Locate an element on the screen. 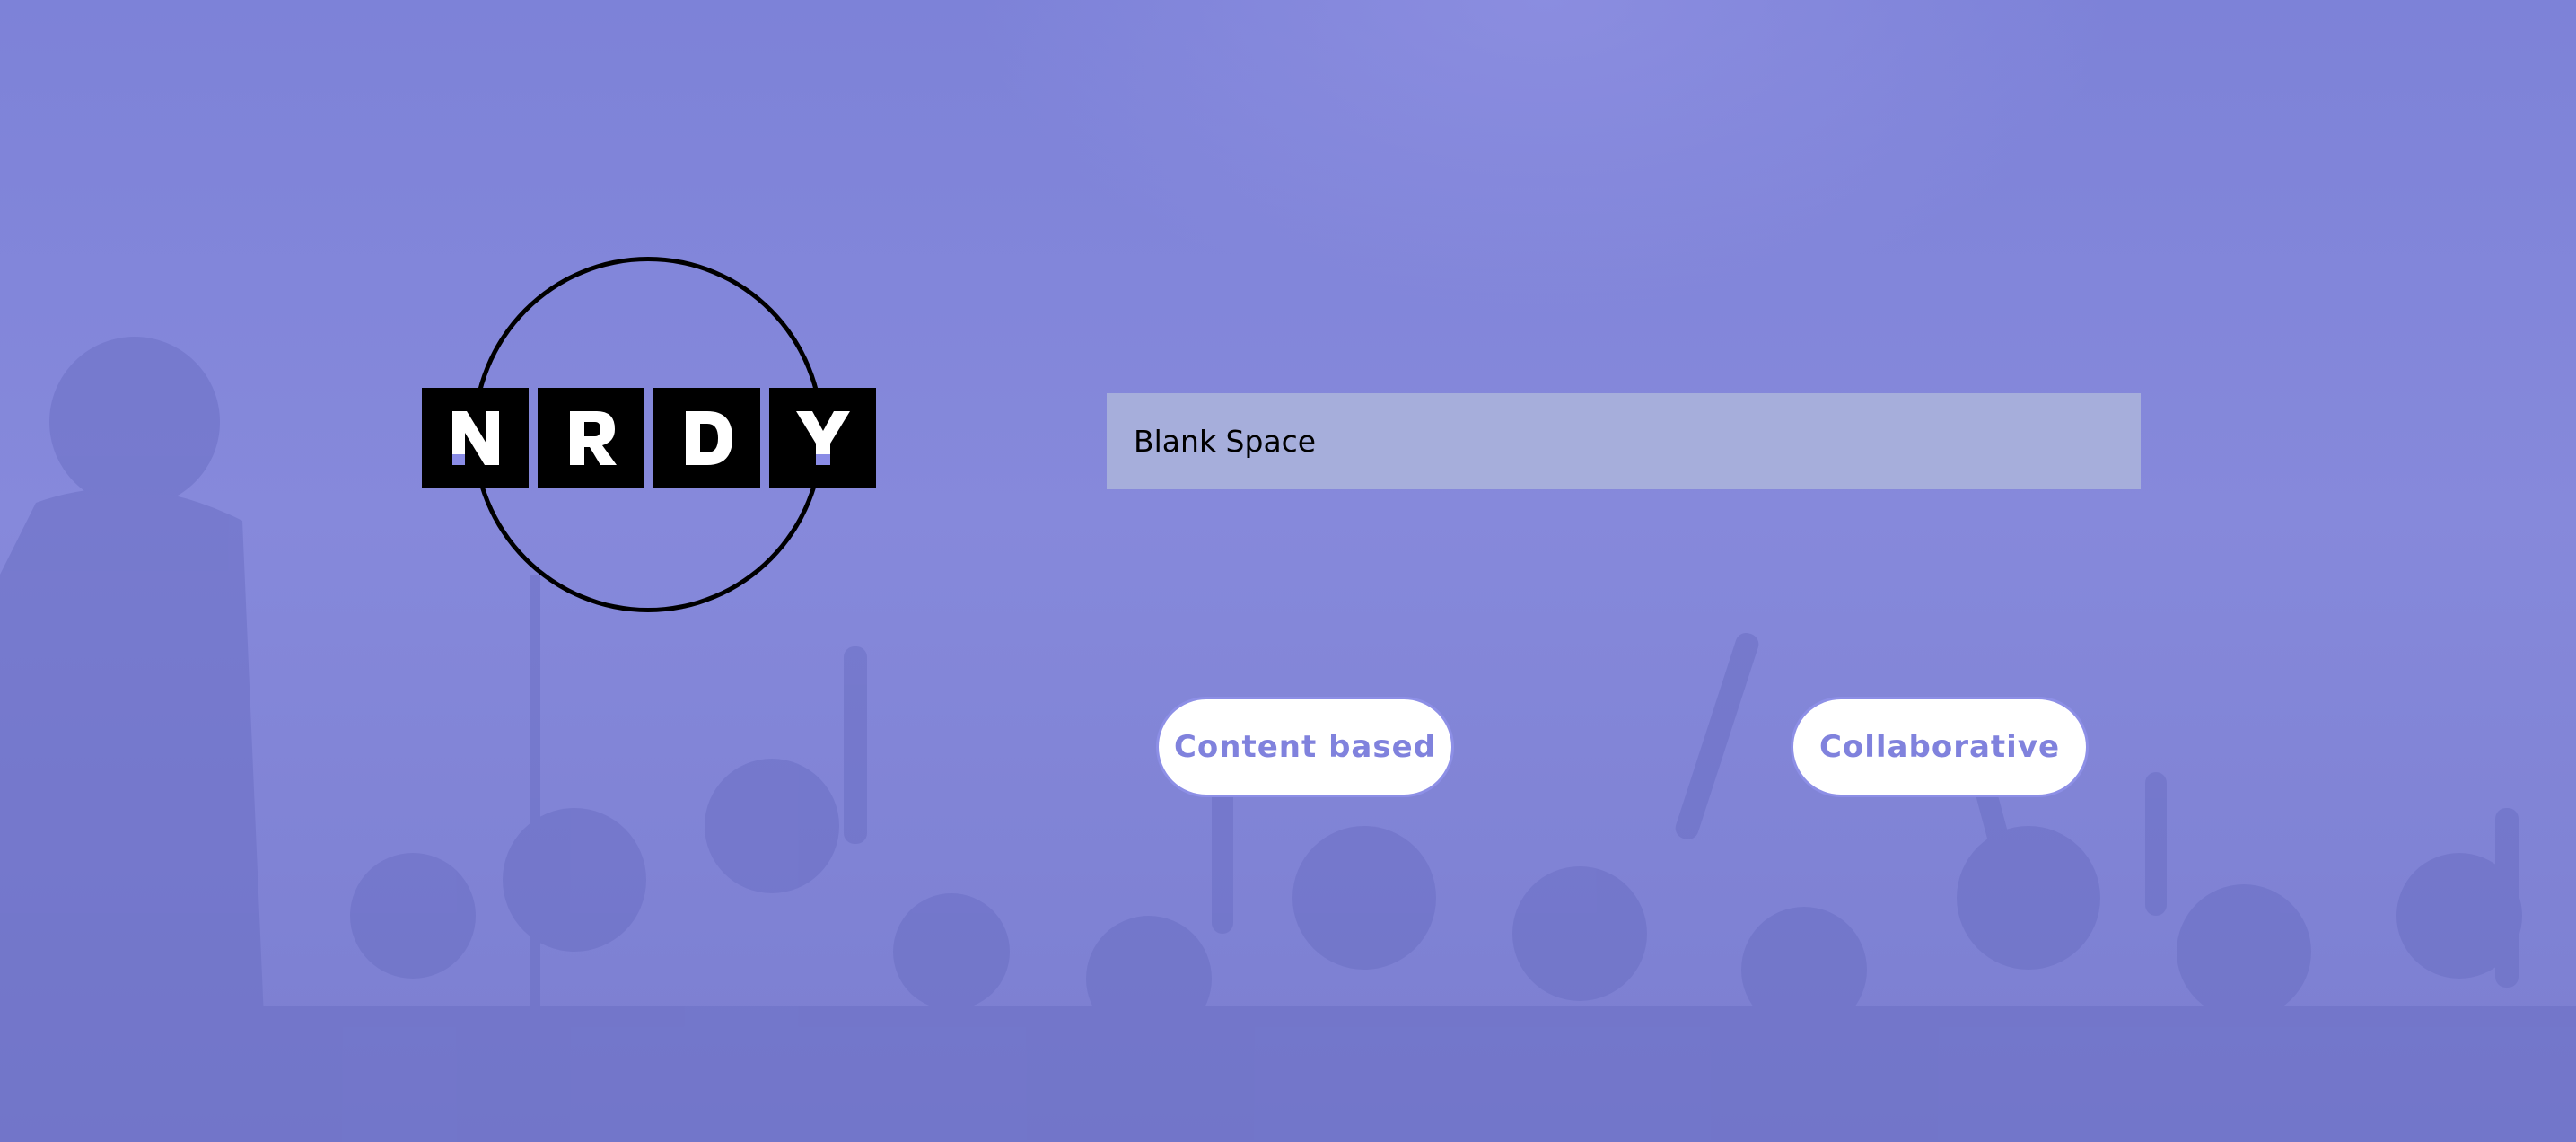 The width and height of the screenshot is (2576, 1142). logo-tile-n is located at coordinates (475, 438).